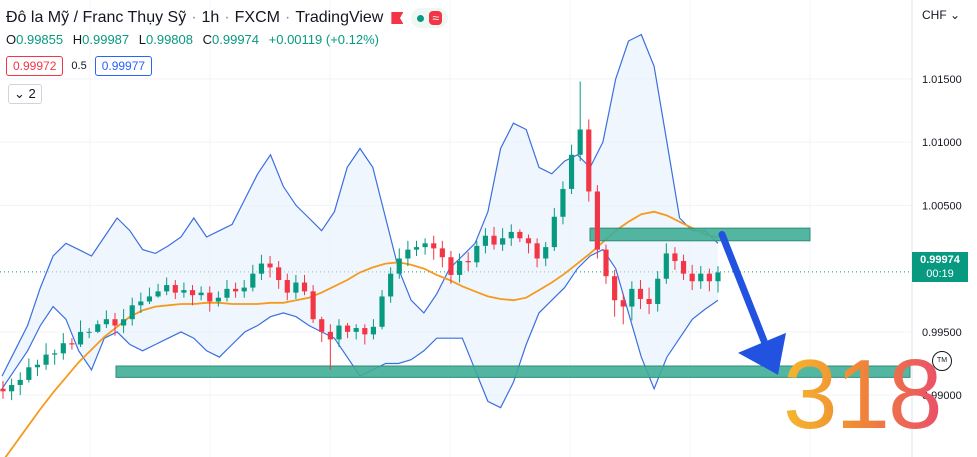 The width and height of the screenshot is (977, 457). I want to click on indicator-count: 2, so click(32, 93).